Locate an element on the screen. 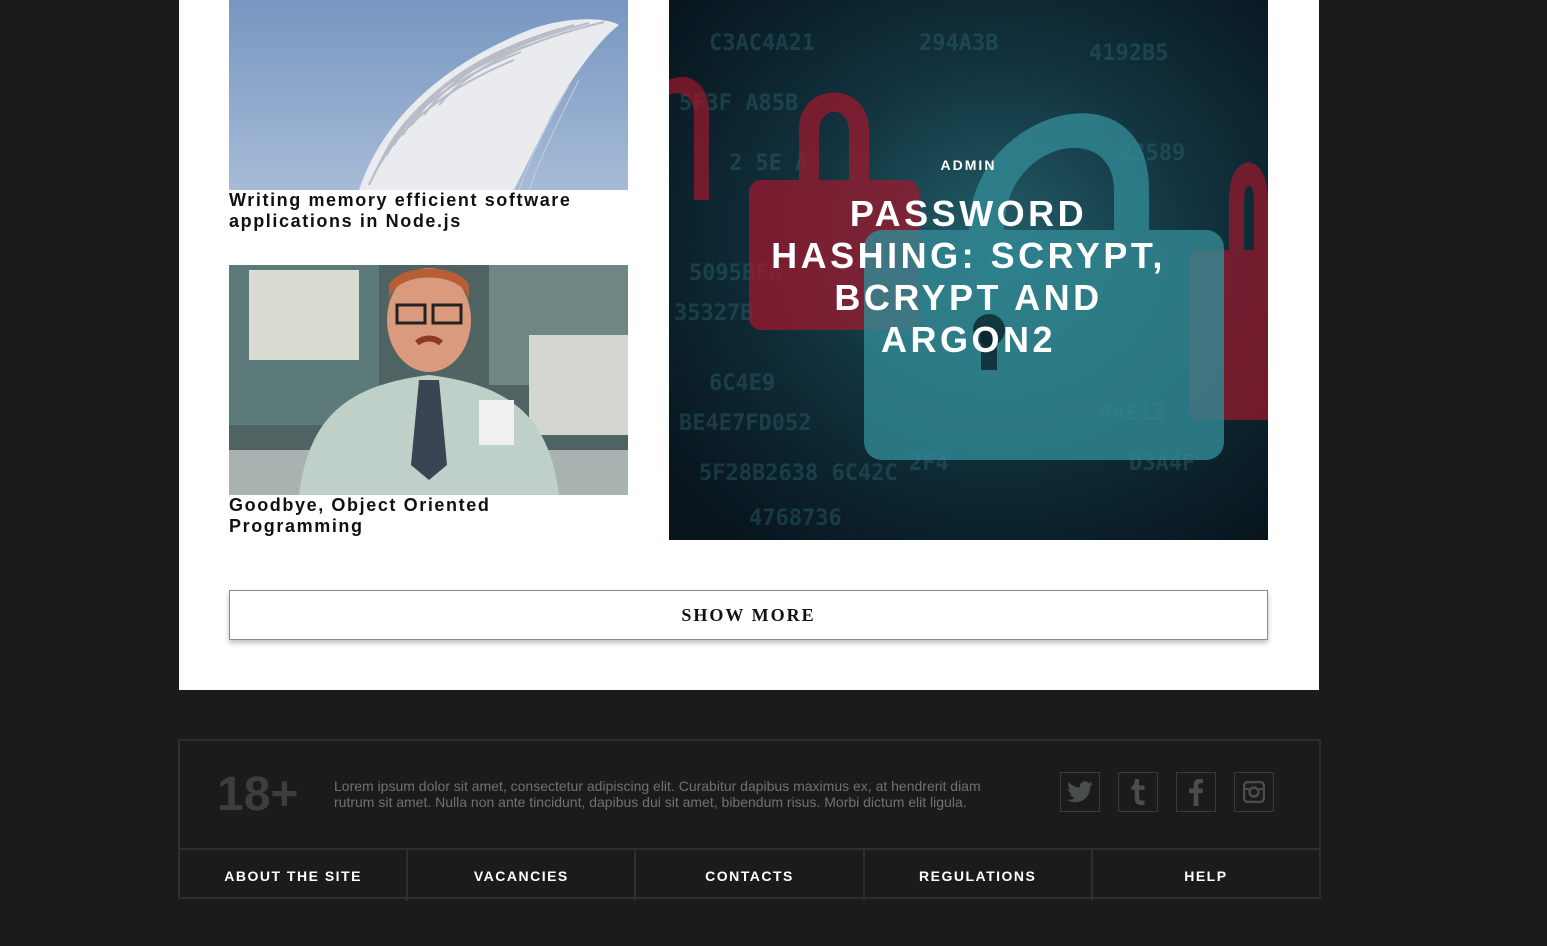 The image size is (1547, 946). office-worker-photo is located at coordinates (428, 380).